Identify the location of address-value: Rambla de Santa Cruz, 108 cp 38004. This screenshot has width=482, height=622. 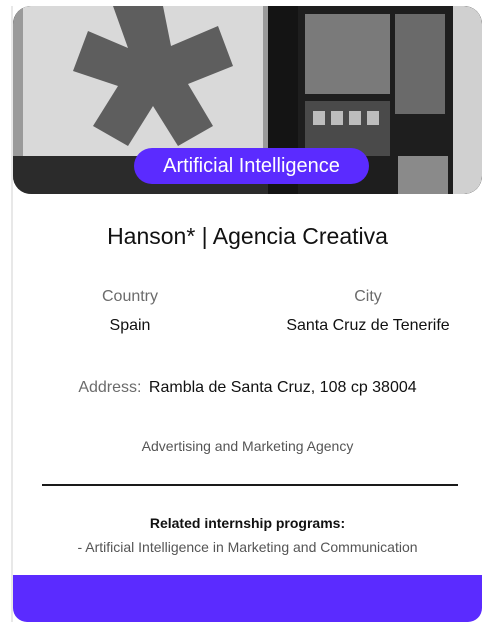
(282, 387).